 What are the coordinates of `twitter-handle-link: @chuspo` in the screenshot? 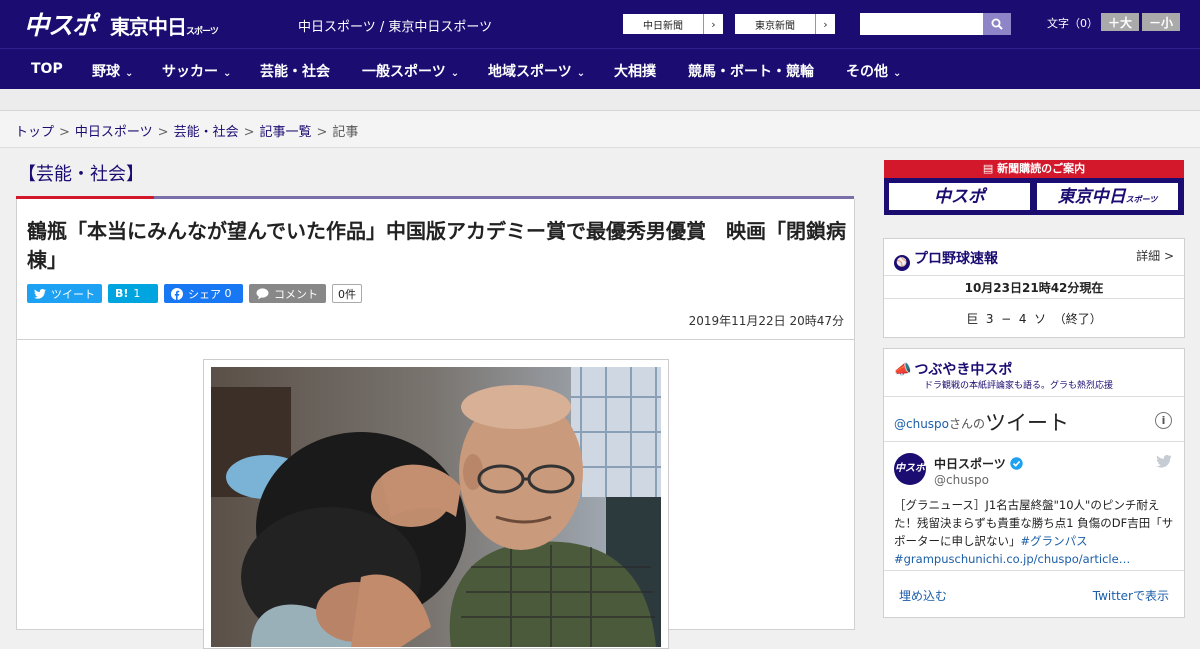 It's located at (921, 424).